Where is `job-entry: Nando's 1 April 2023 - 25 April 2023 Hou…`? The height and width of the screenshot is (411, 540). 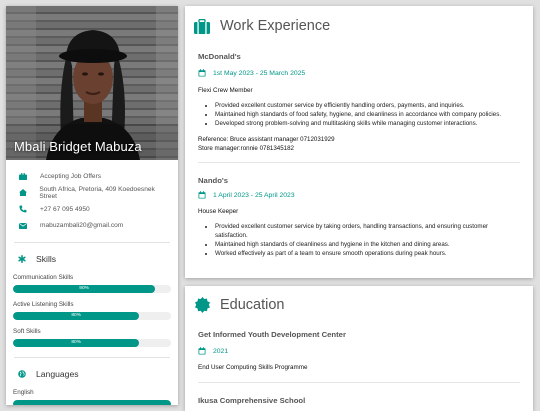 job-entry: Nando's 1 April 2023 - 25 April 2023 Hou… is located at coordinates (359, 217).